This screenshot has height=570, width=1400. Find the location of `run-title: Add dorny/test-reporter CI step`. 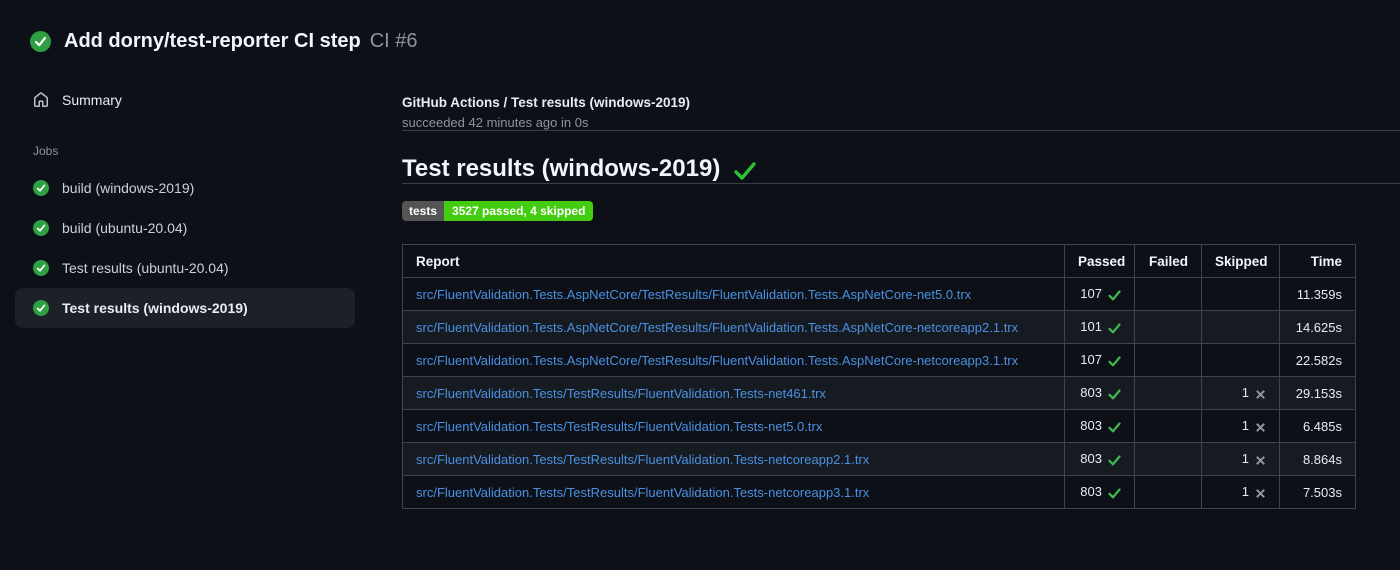

run-title: Add dorny/test-reporter CI step is located at coordinates (212, 41).